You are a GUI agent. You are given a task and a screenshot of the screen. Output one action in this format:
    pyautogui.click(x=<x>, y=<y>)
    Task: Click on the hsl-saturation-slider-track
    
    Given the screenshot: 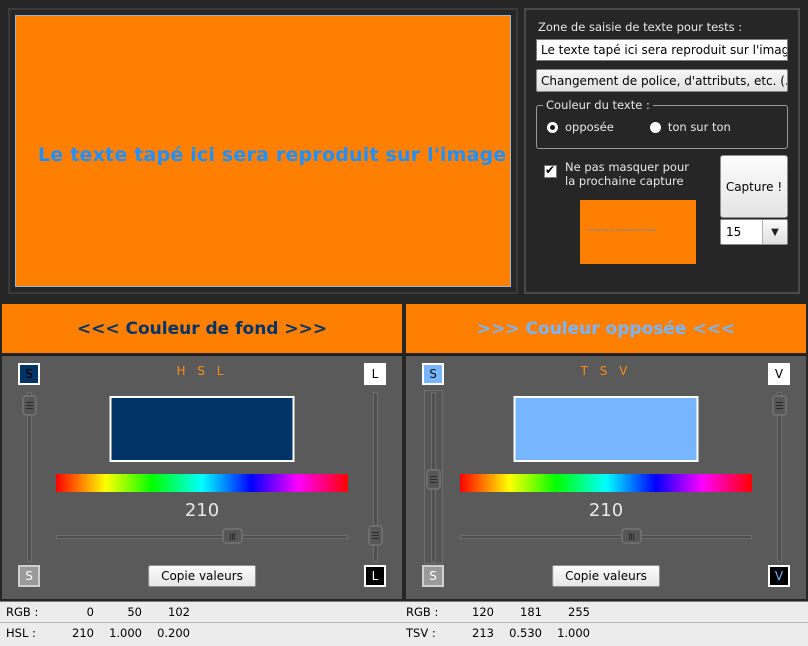 What is the action you would take?
    pyautogui.click(x=29, y=477)
    